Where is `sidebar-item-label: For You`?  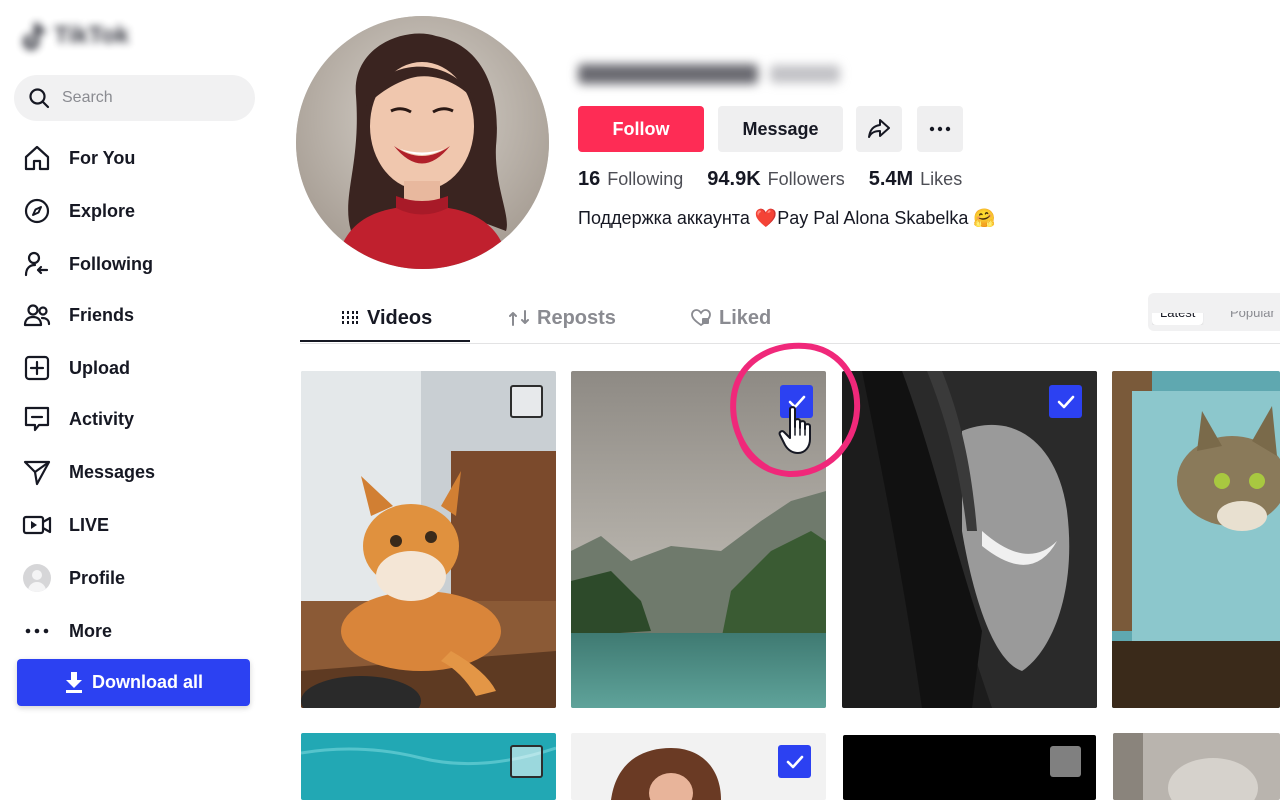
sidebar-item-label: For You is located at coordinates (102, 157).